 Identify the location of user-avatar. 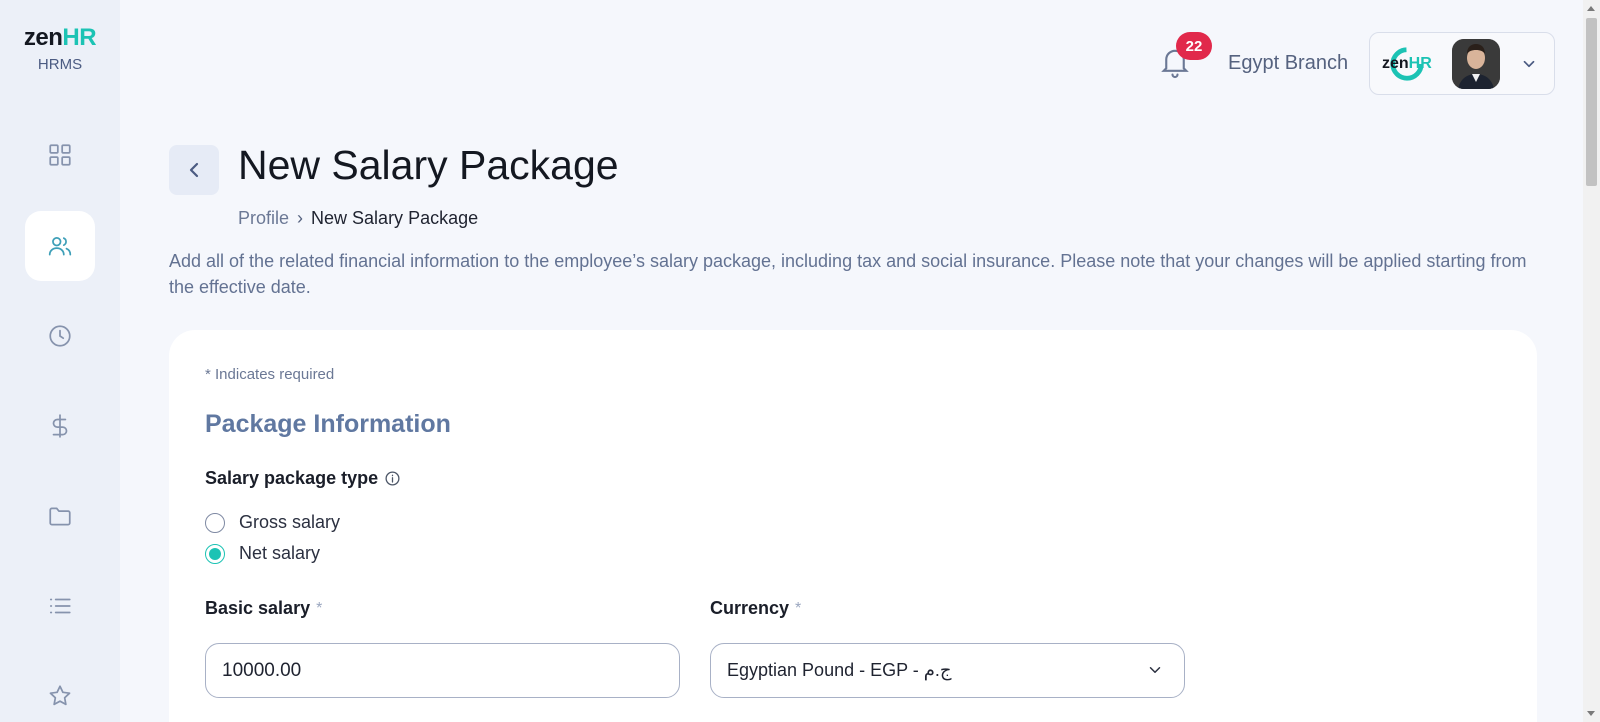
(1476, 64).